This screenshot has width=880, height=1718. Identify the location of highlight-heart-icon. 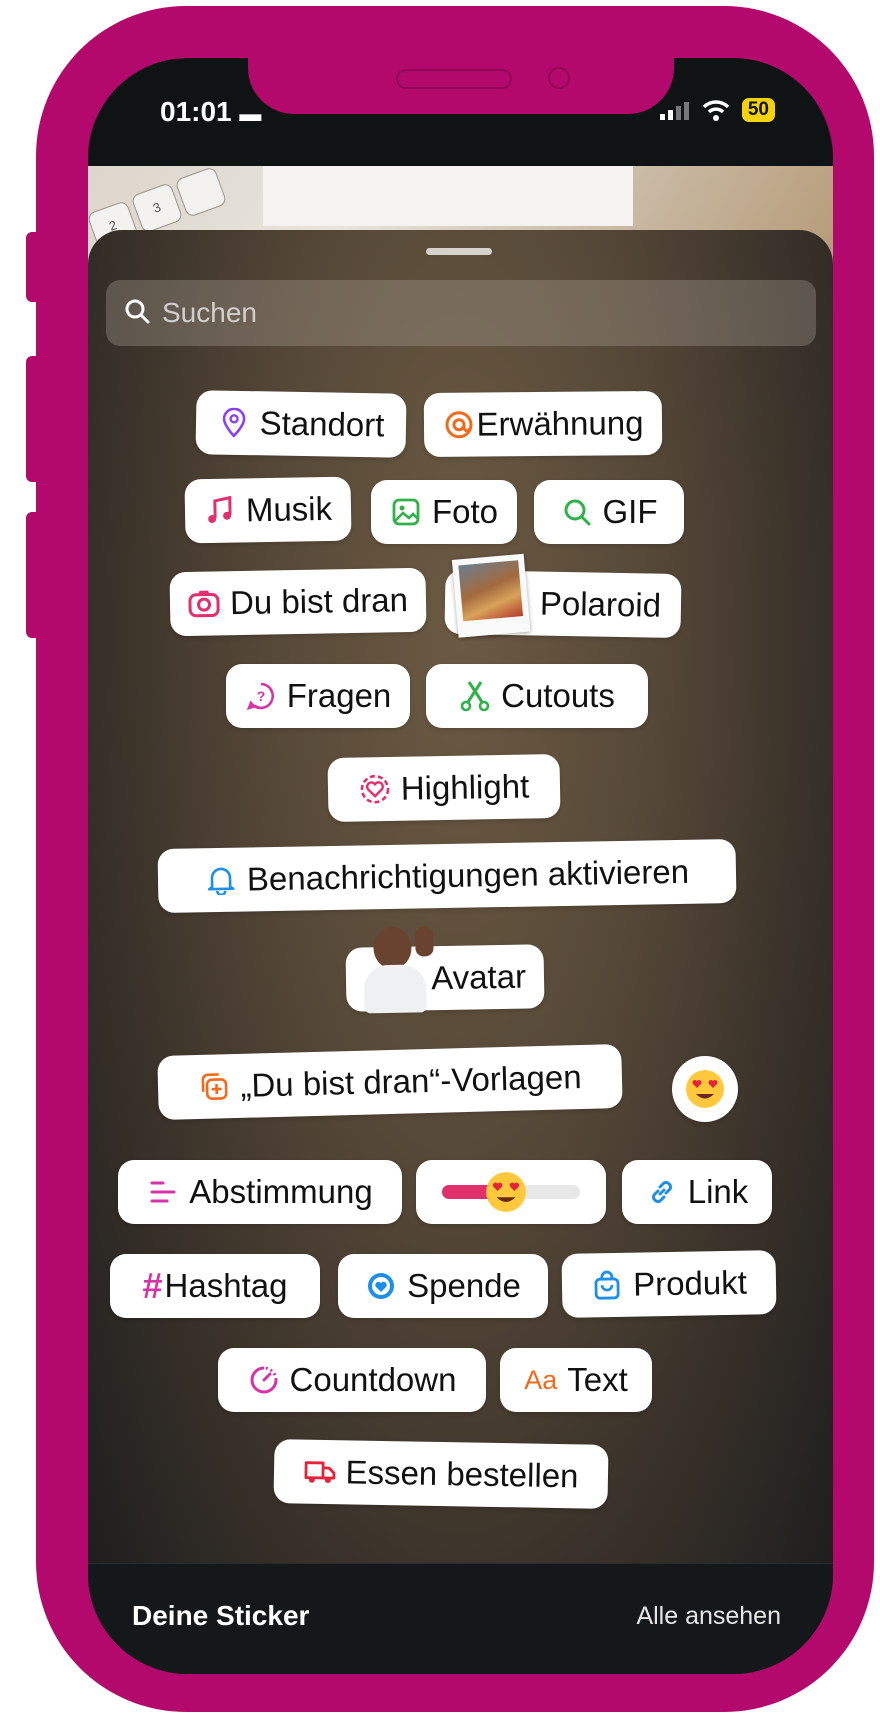
(375, 789).